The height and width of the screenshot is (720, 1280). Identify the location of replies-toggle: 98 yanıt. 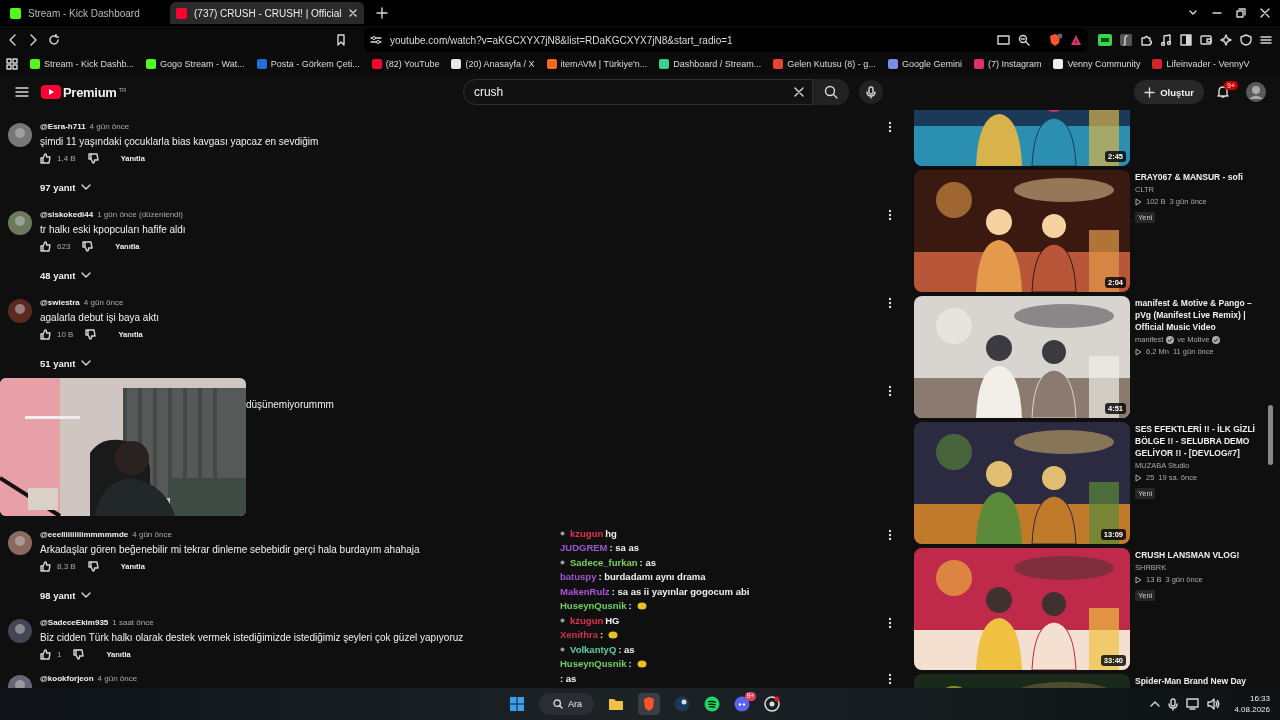
(66, 595).